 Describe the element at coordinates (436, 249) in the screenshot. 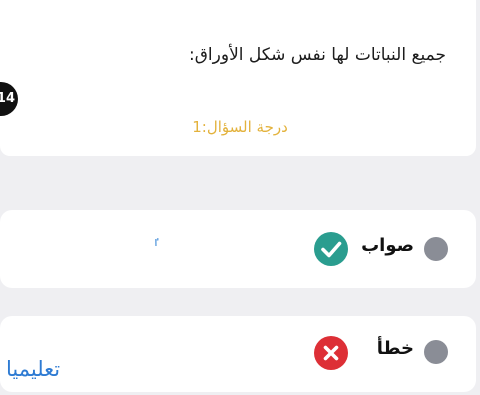

I see `radio-button-true` at that location.